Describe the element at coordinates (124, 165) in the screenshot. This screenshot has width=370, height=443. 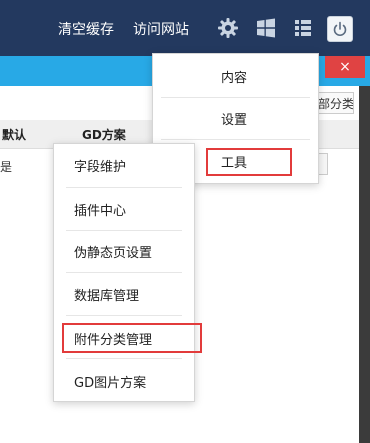
I see `submenu-item-field-maintenance: 字段维护` at that location.